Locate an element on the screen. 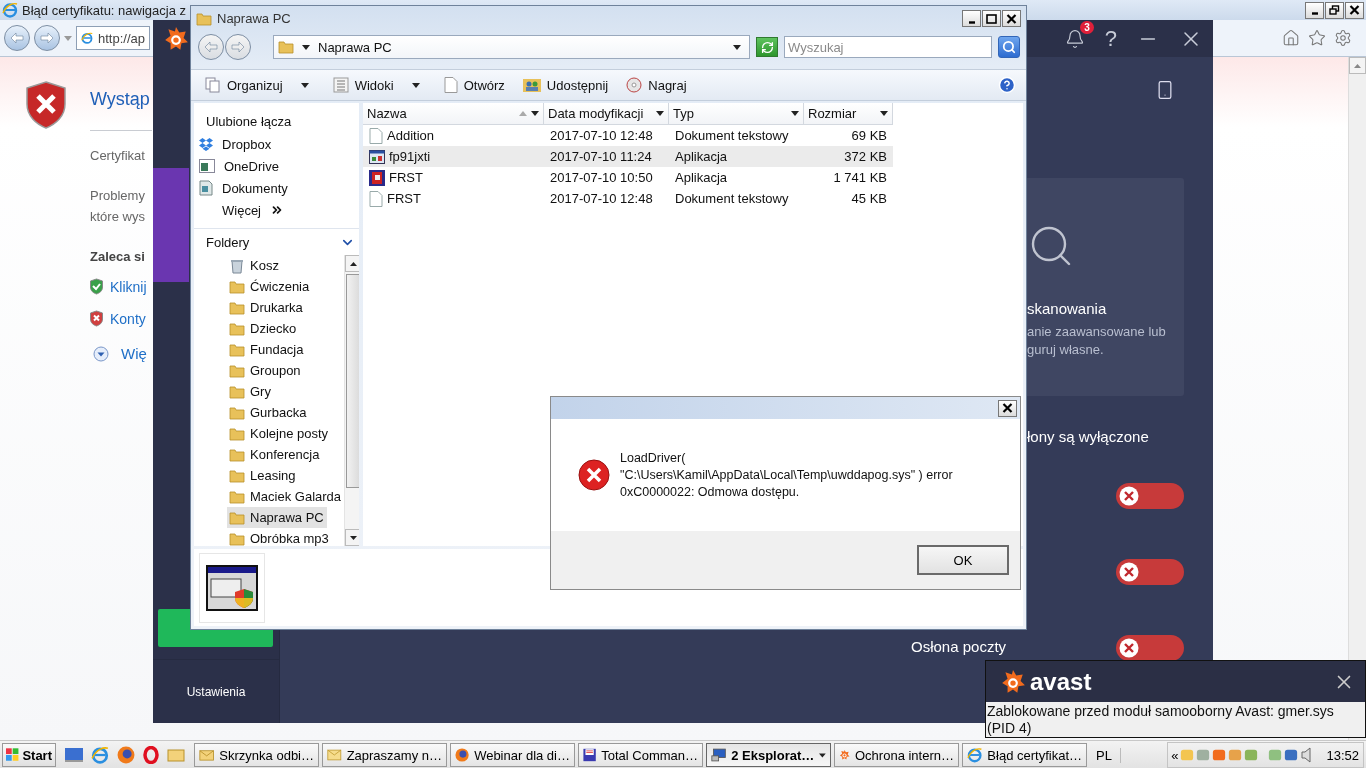 This screenshot has height=768, width=1366. folder-item: Drukarka is located at coordinates (266, 307).